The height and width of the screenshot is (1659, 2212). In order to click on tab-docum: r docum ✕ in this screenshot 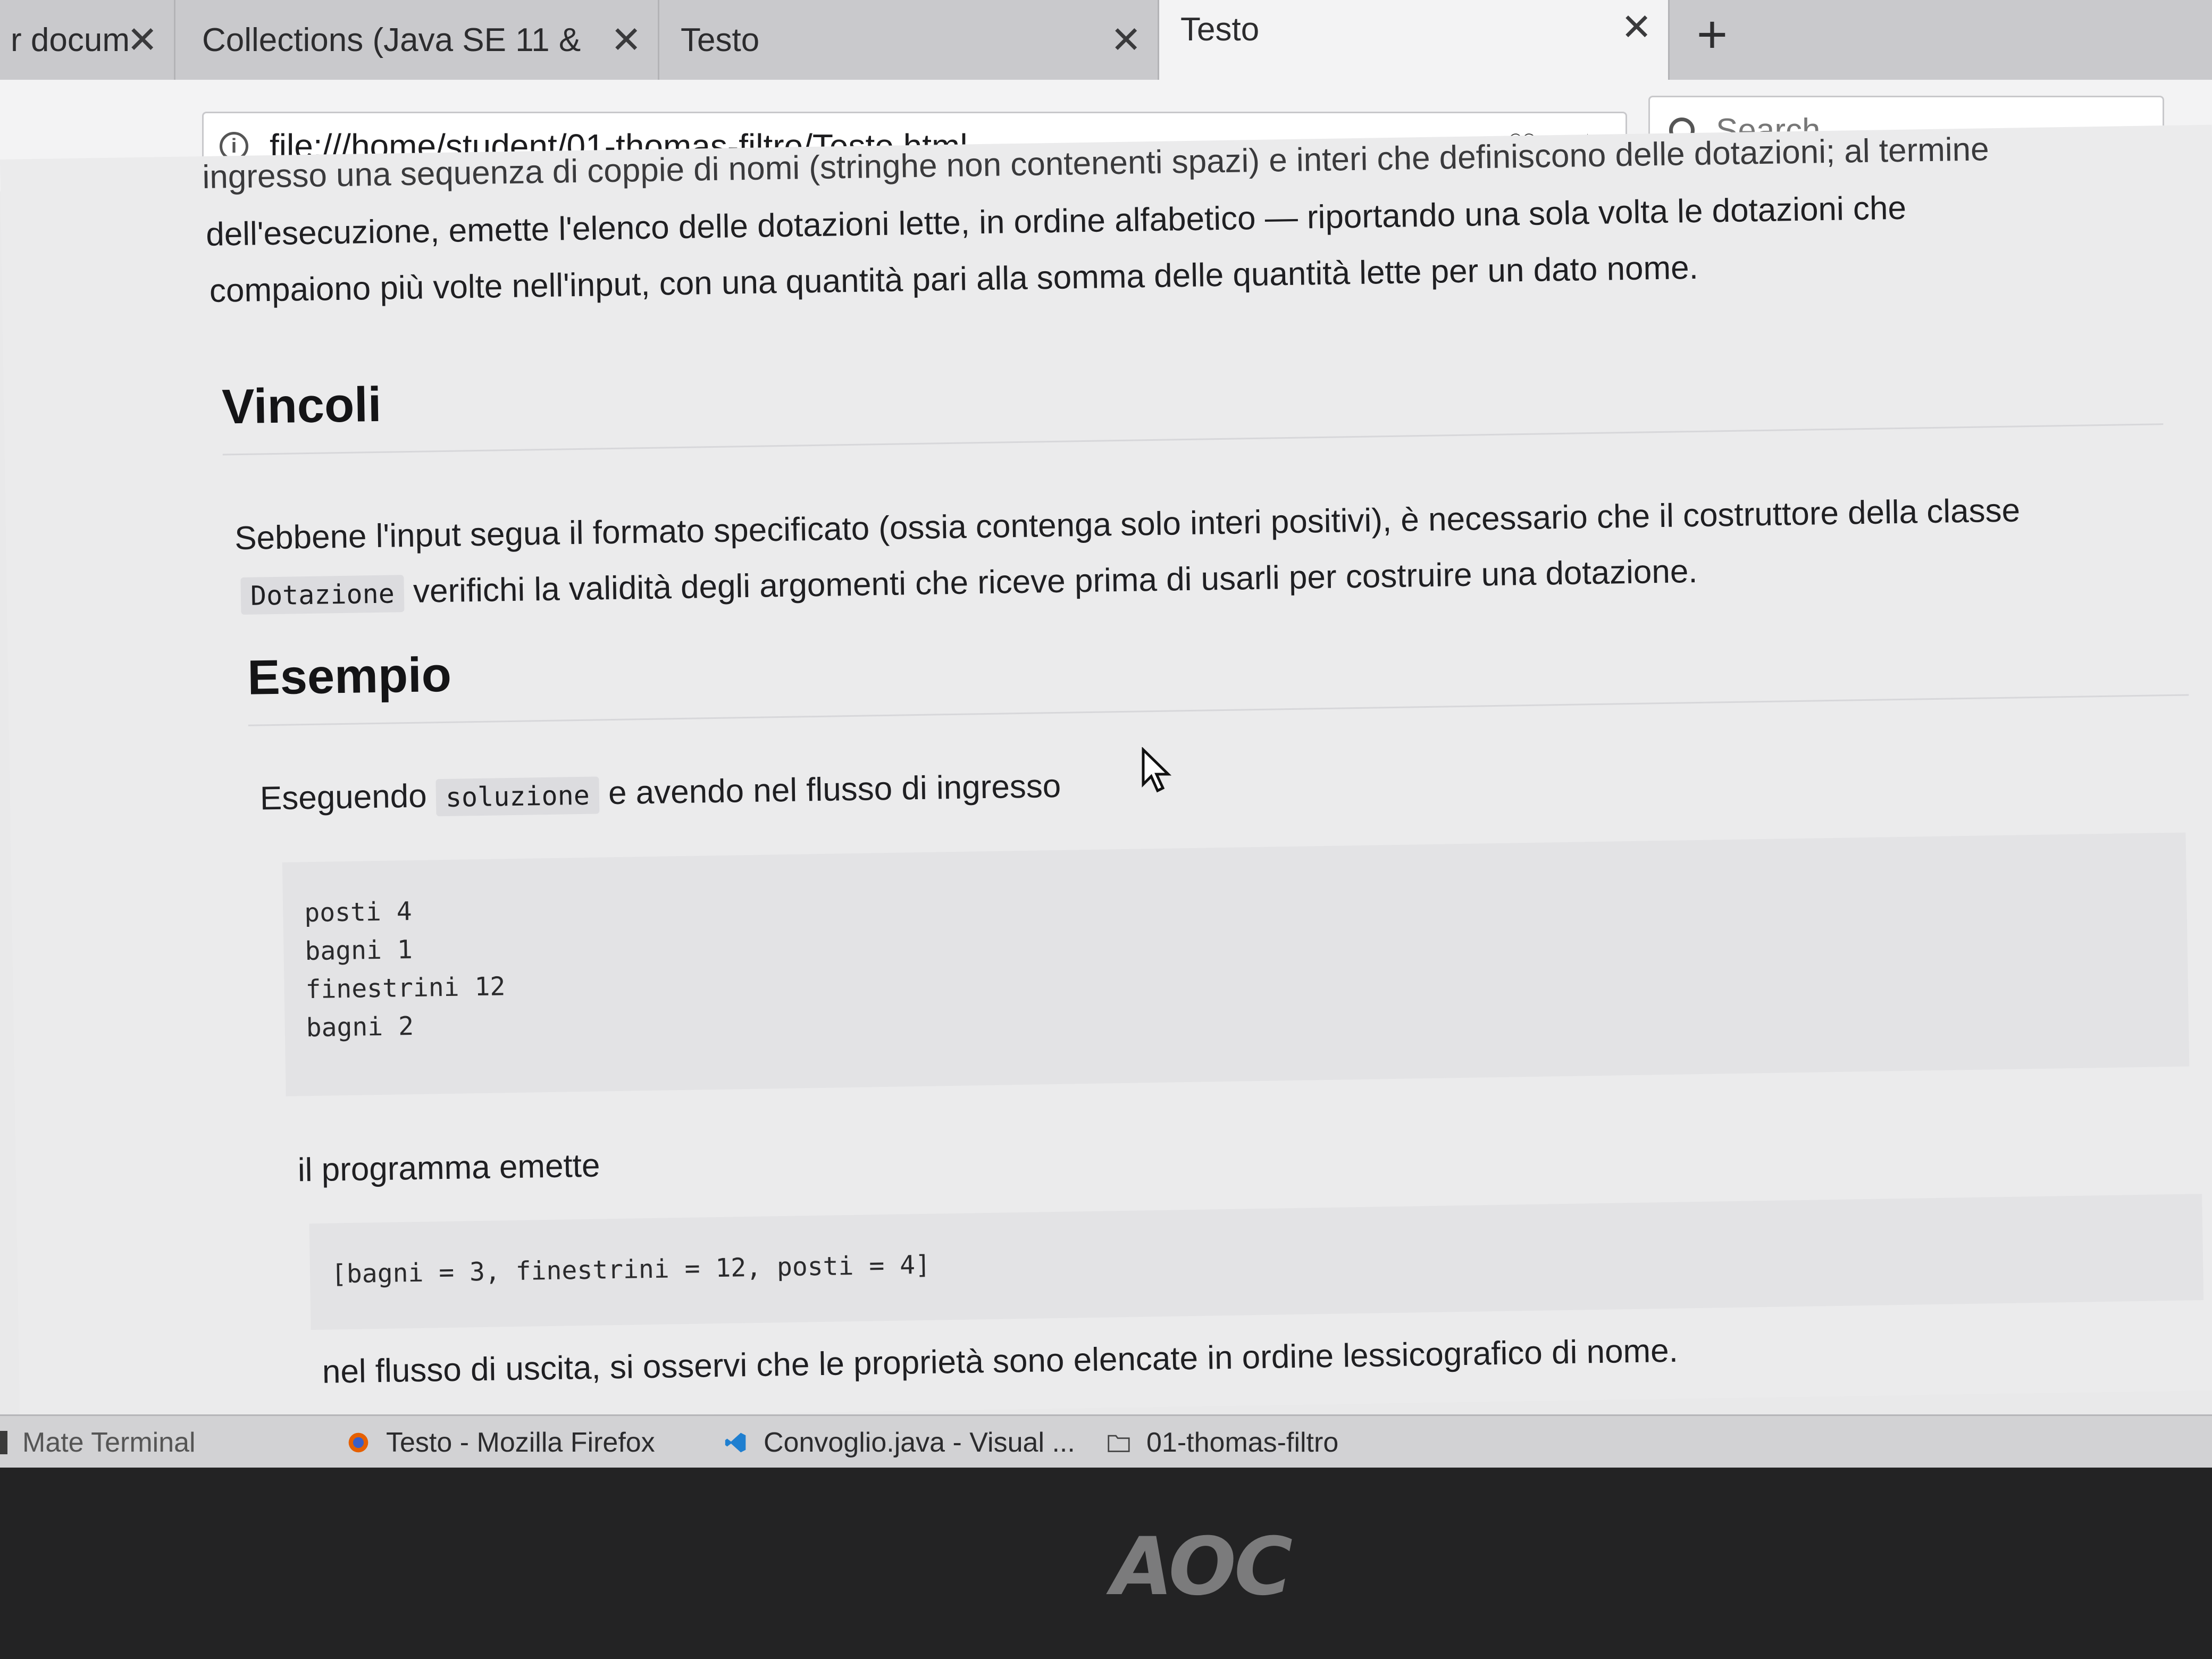, I will do `click(87, 40)`.